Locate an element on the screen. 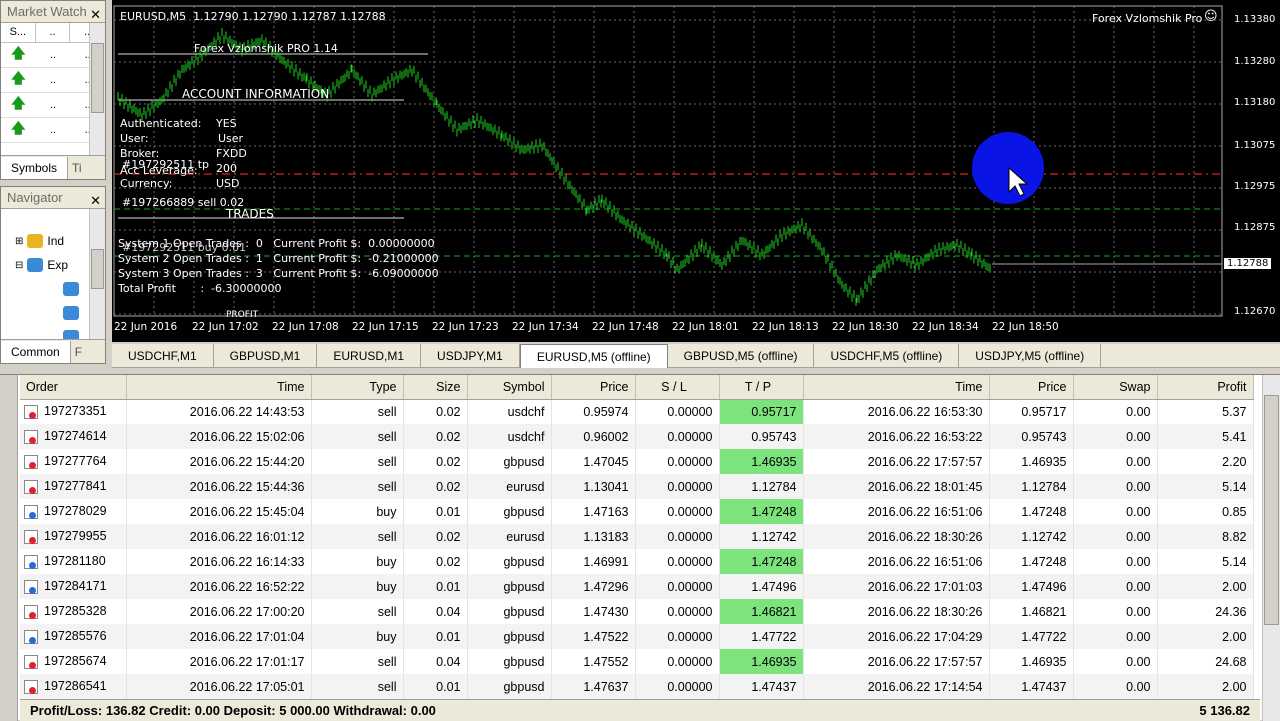  column-header: Order is located at coordinates (73, 387).